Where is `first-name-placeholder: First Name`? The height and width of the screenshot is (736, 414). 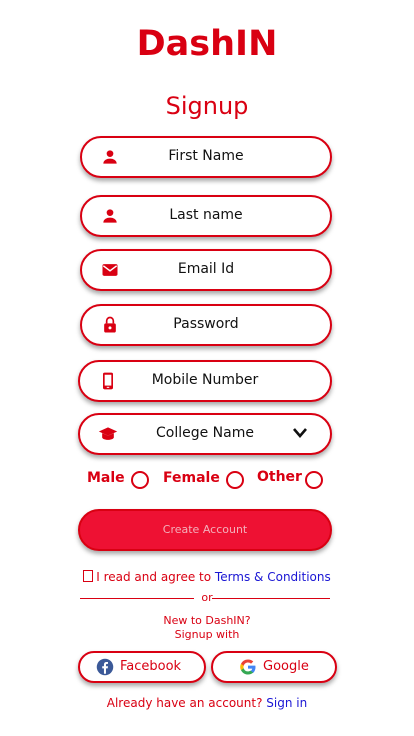
first-name-placeholder: First Name is located at coordinates (206, 156).